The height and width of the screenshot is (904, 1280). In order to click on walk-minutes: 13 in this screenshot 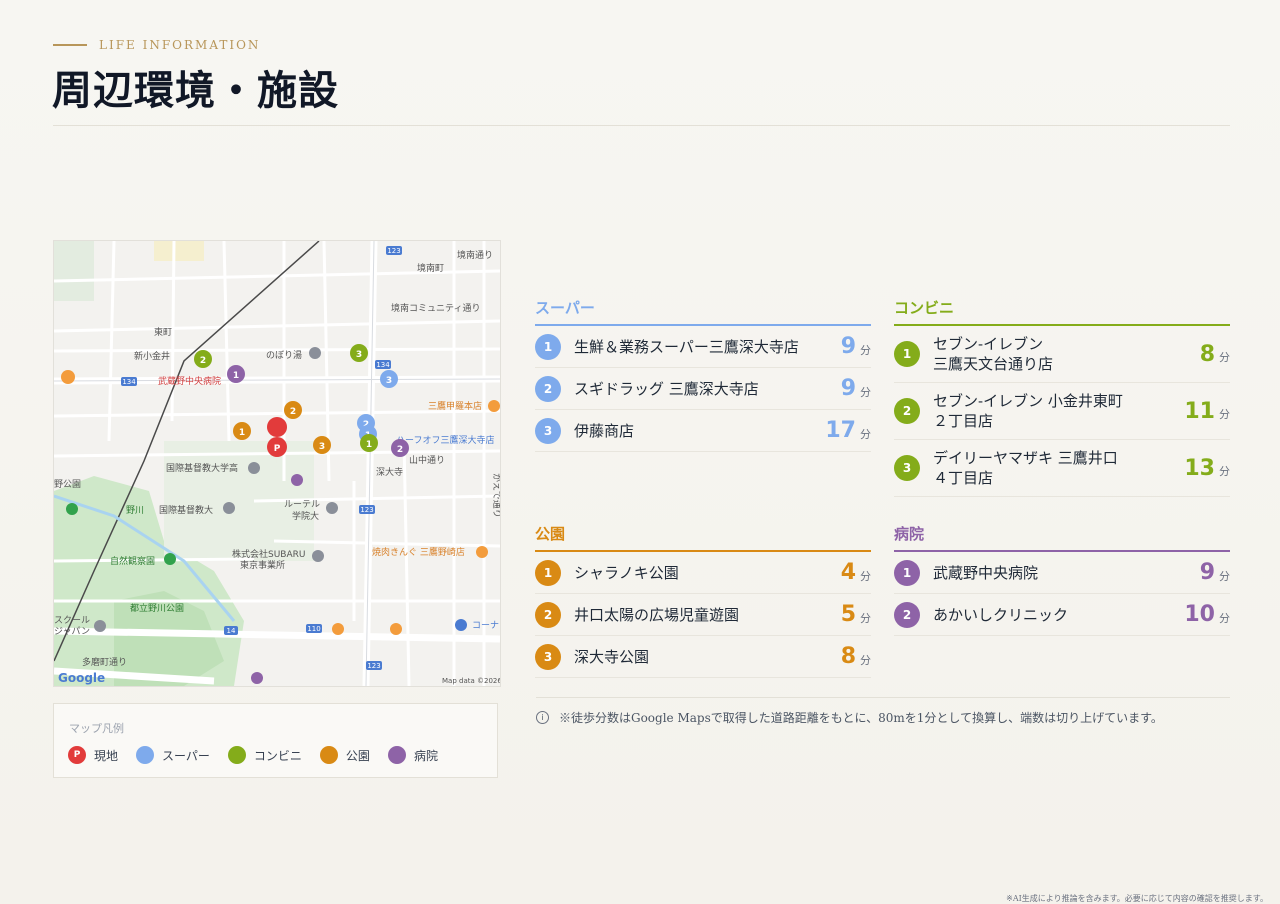, I will do `click(1199, 468)`.